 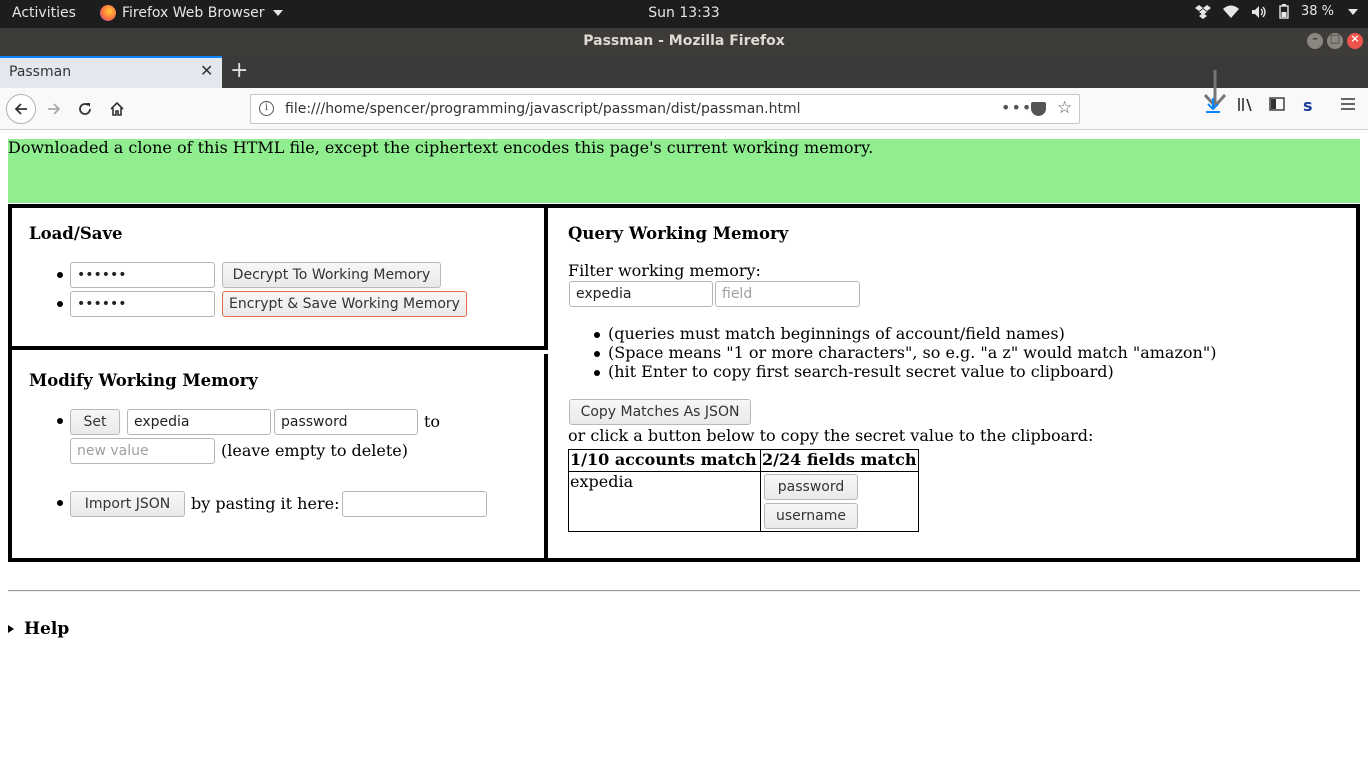 I want to click on info-icon: i, so click(x=266, y=108).